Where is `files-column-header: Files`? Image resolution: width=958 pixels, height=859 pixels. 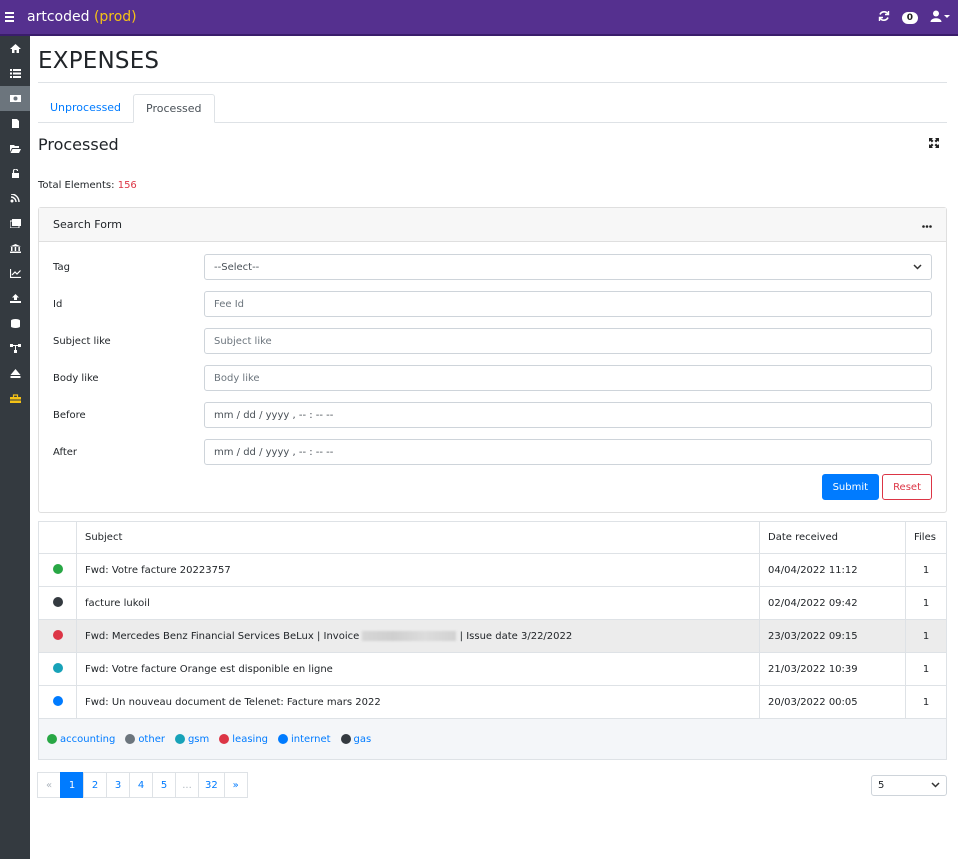 files-column-header: Files is located at coordinates (926, 537).